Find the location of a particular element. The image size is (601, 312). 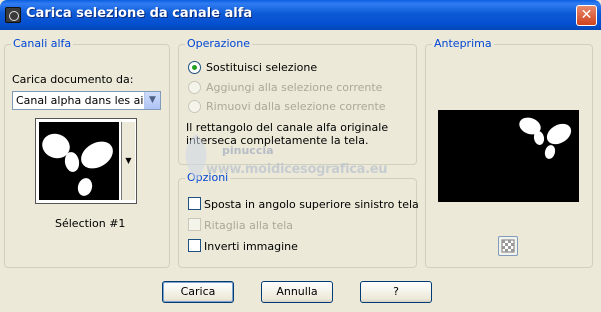

help-button: ? is located at coordinates (396, 292).